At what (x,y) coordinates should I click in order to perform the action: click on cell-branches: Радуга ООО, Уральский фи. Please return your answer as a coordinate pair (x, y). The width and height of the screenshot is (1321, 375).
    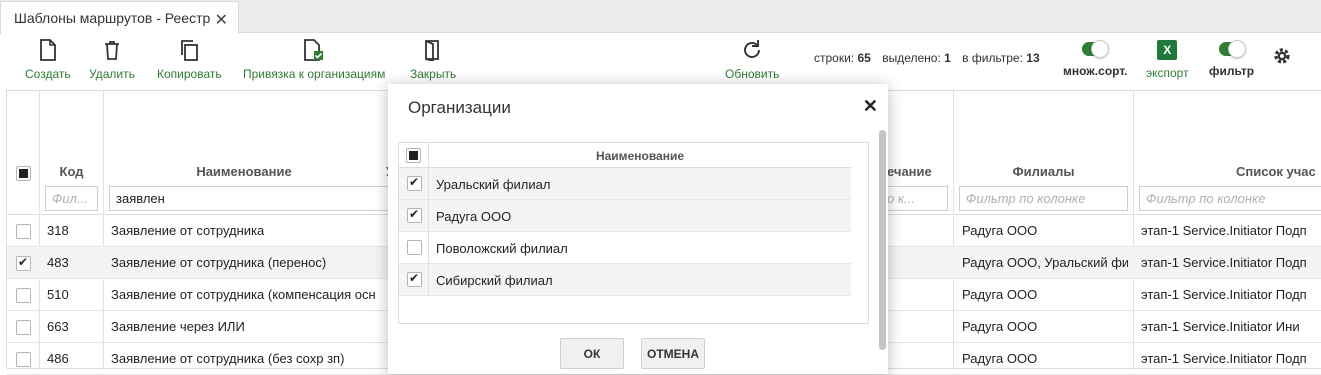
    Looking at the image, I should click on (1045, 262).